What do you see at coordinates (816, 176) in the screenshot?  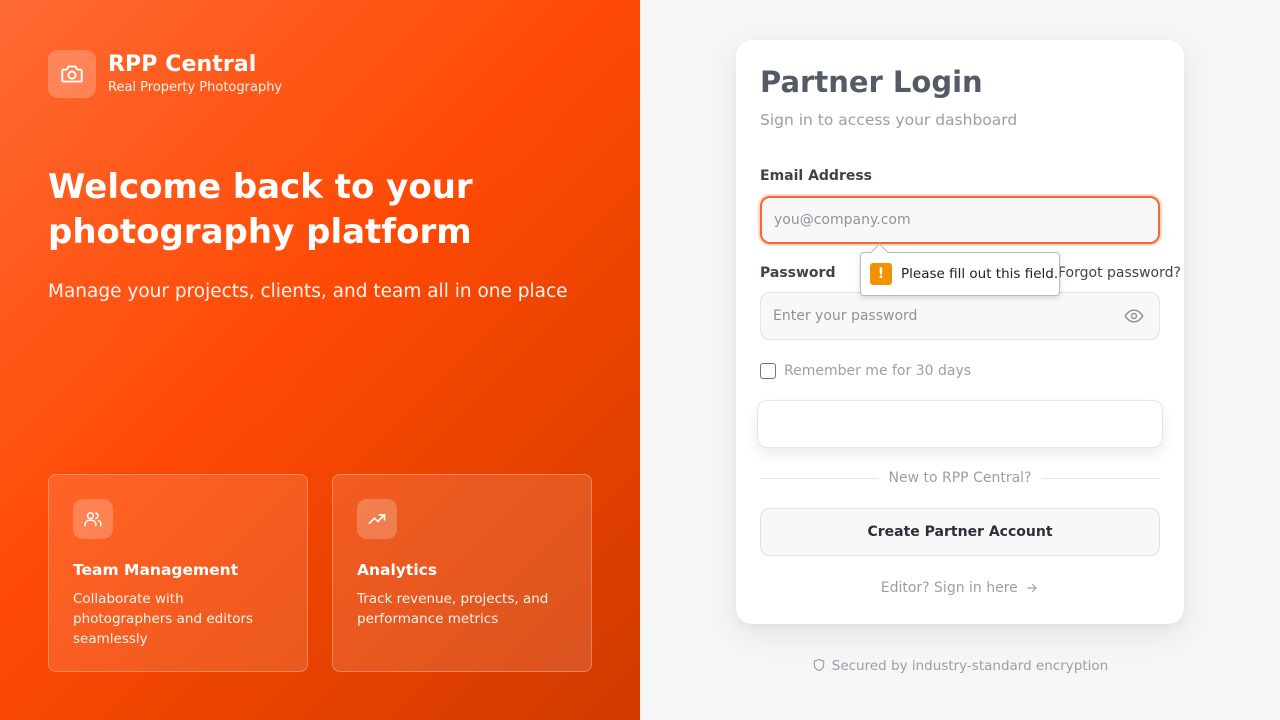 I see `email-label: Email Address` at bounding box center [816, 176].